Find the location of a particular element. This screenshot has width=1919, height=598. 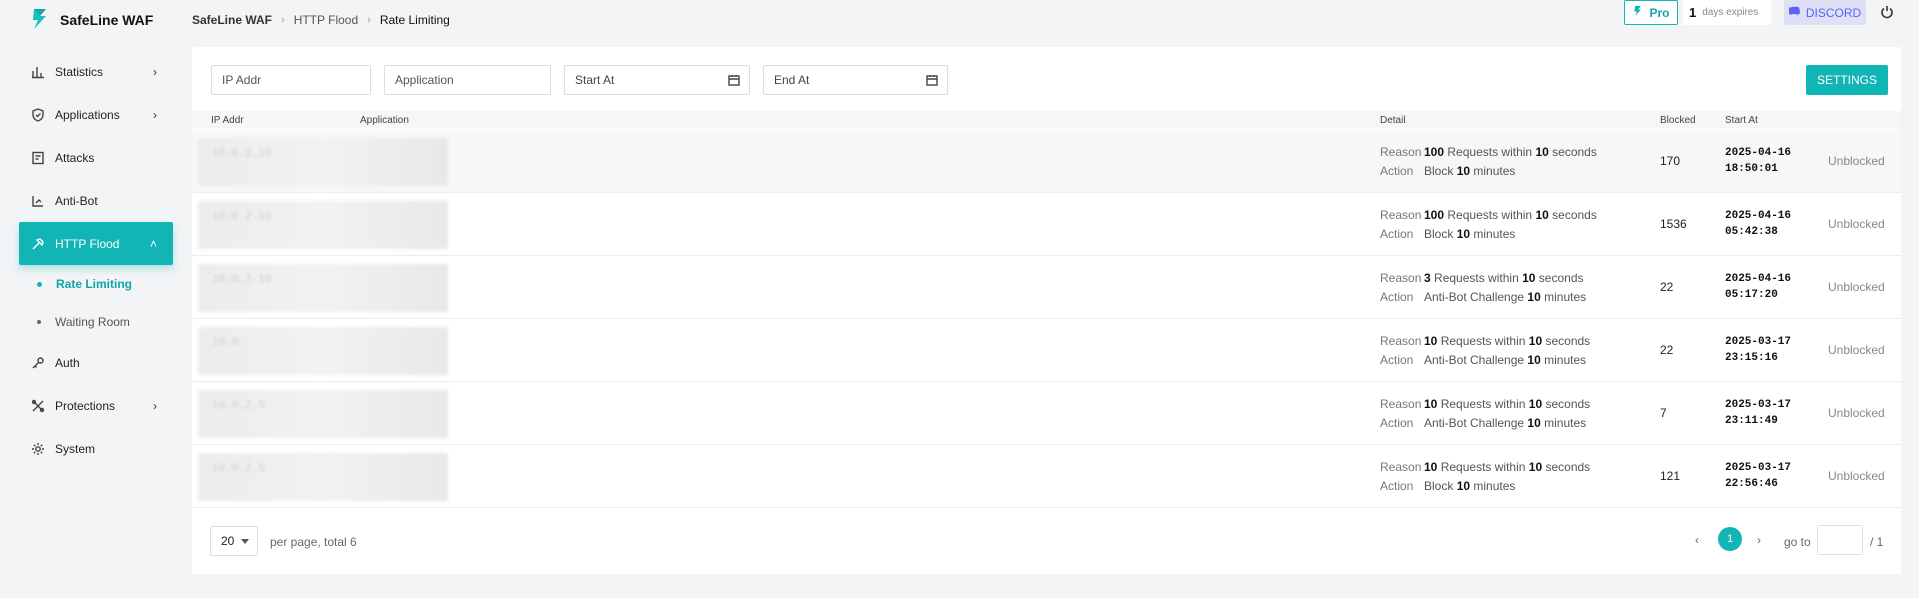

next-page-button: › is located at coordinates (1759, 540).